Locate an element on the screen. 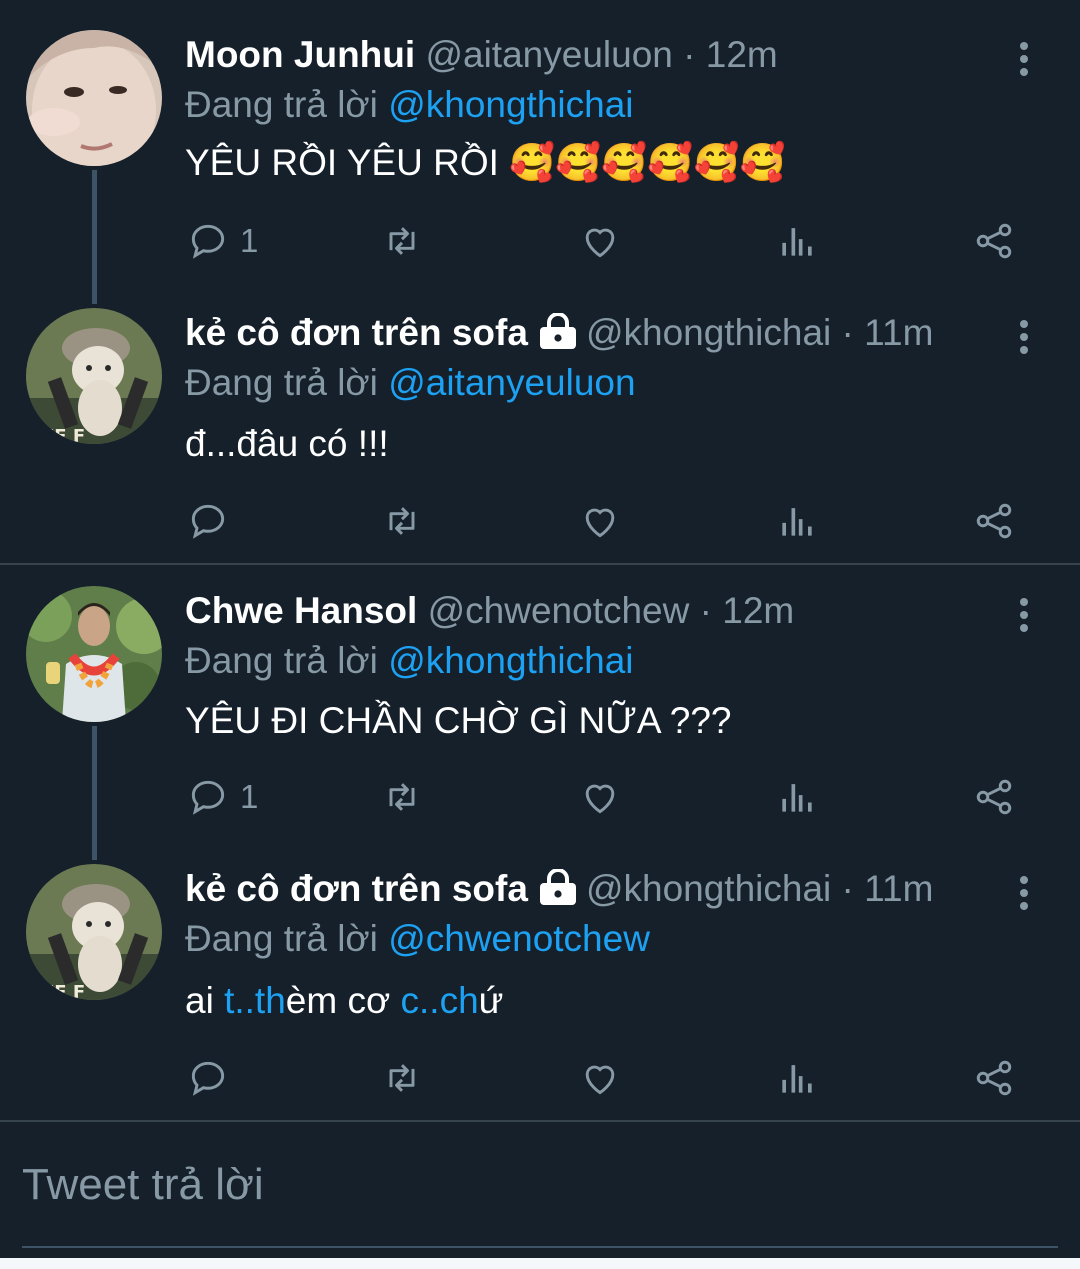 This screenshot has width=1080, height=1269. tweet-text: đ...đâu có !!! is located at coordinates (287, 443).